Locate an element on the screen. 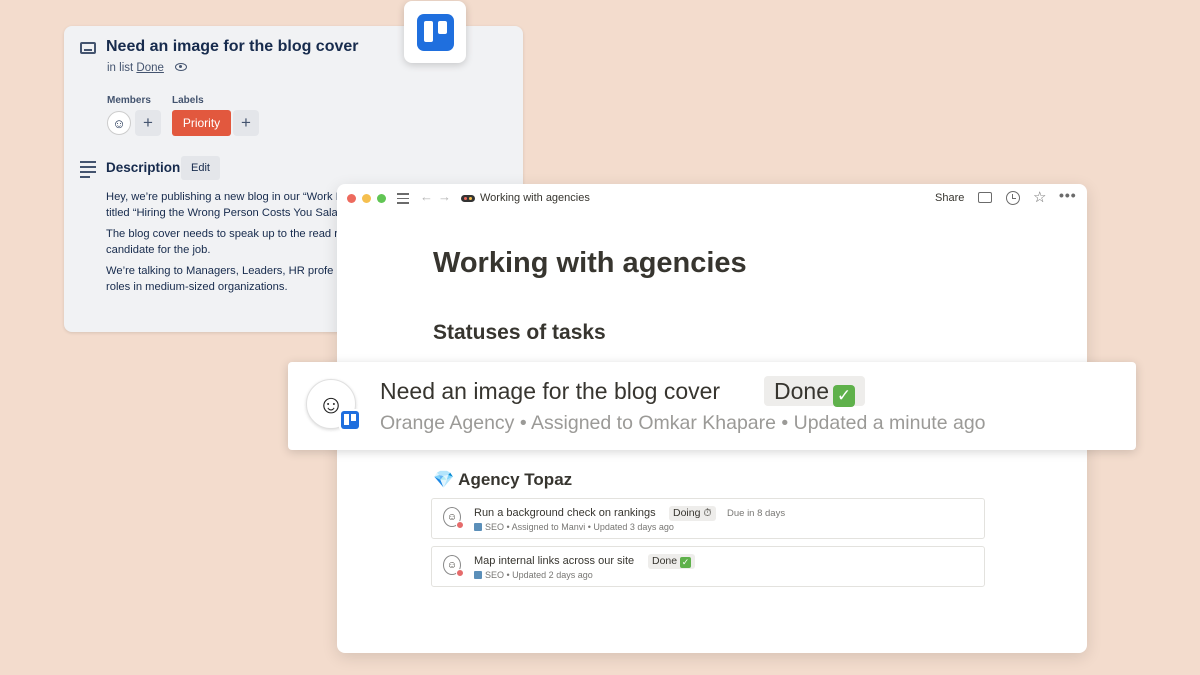 The width and height of the screenshot is (1200, 675). edit-description-button: Edit is located at coordinates (200, 168).